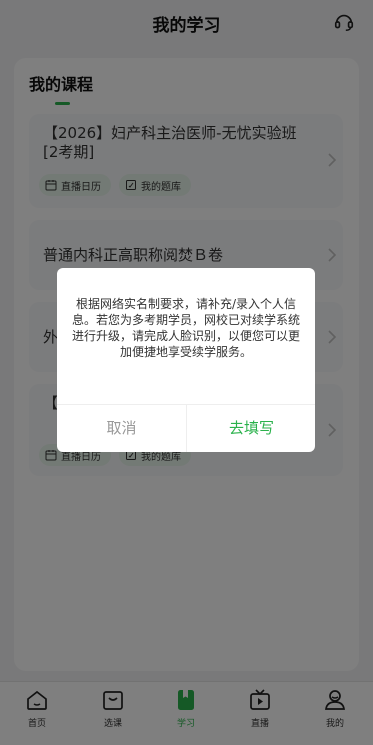  What do you see at coordinates (251, 428) in the screenshot?
I see `fill-in-button: 去填写` at bounding box center [251, 428].